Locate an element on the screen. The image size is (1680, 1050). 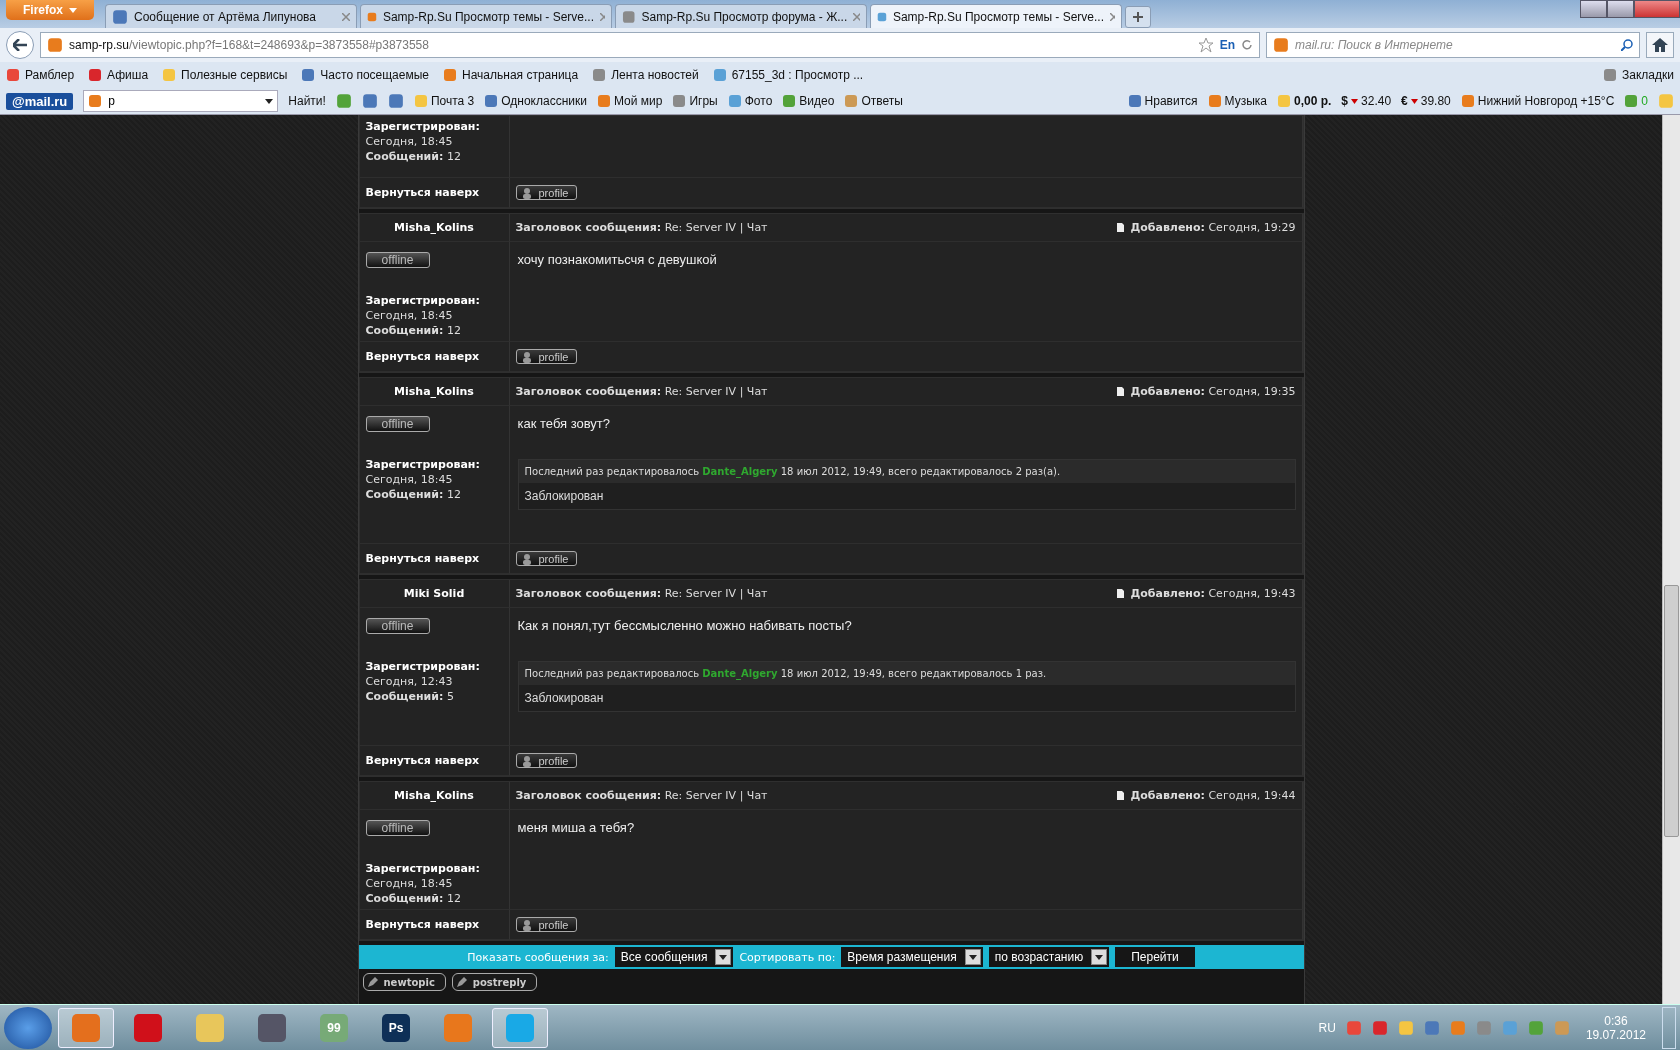
period-select: Все сообщения is located at coordinates (674, 957).